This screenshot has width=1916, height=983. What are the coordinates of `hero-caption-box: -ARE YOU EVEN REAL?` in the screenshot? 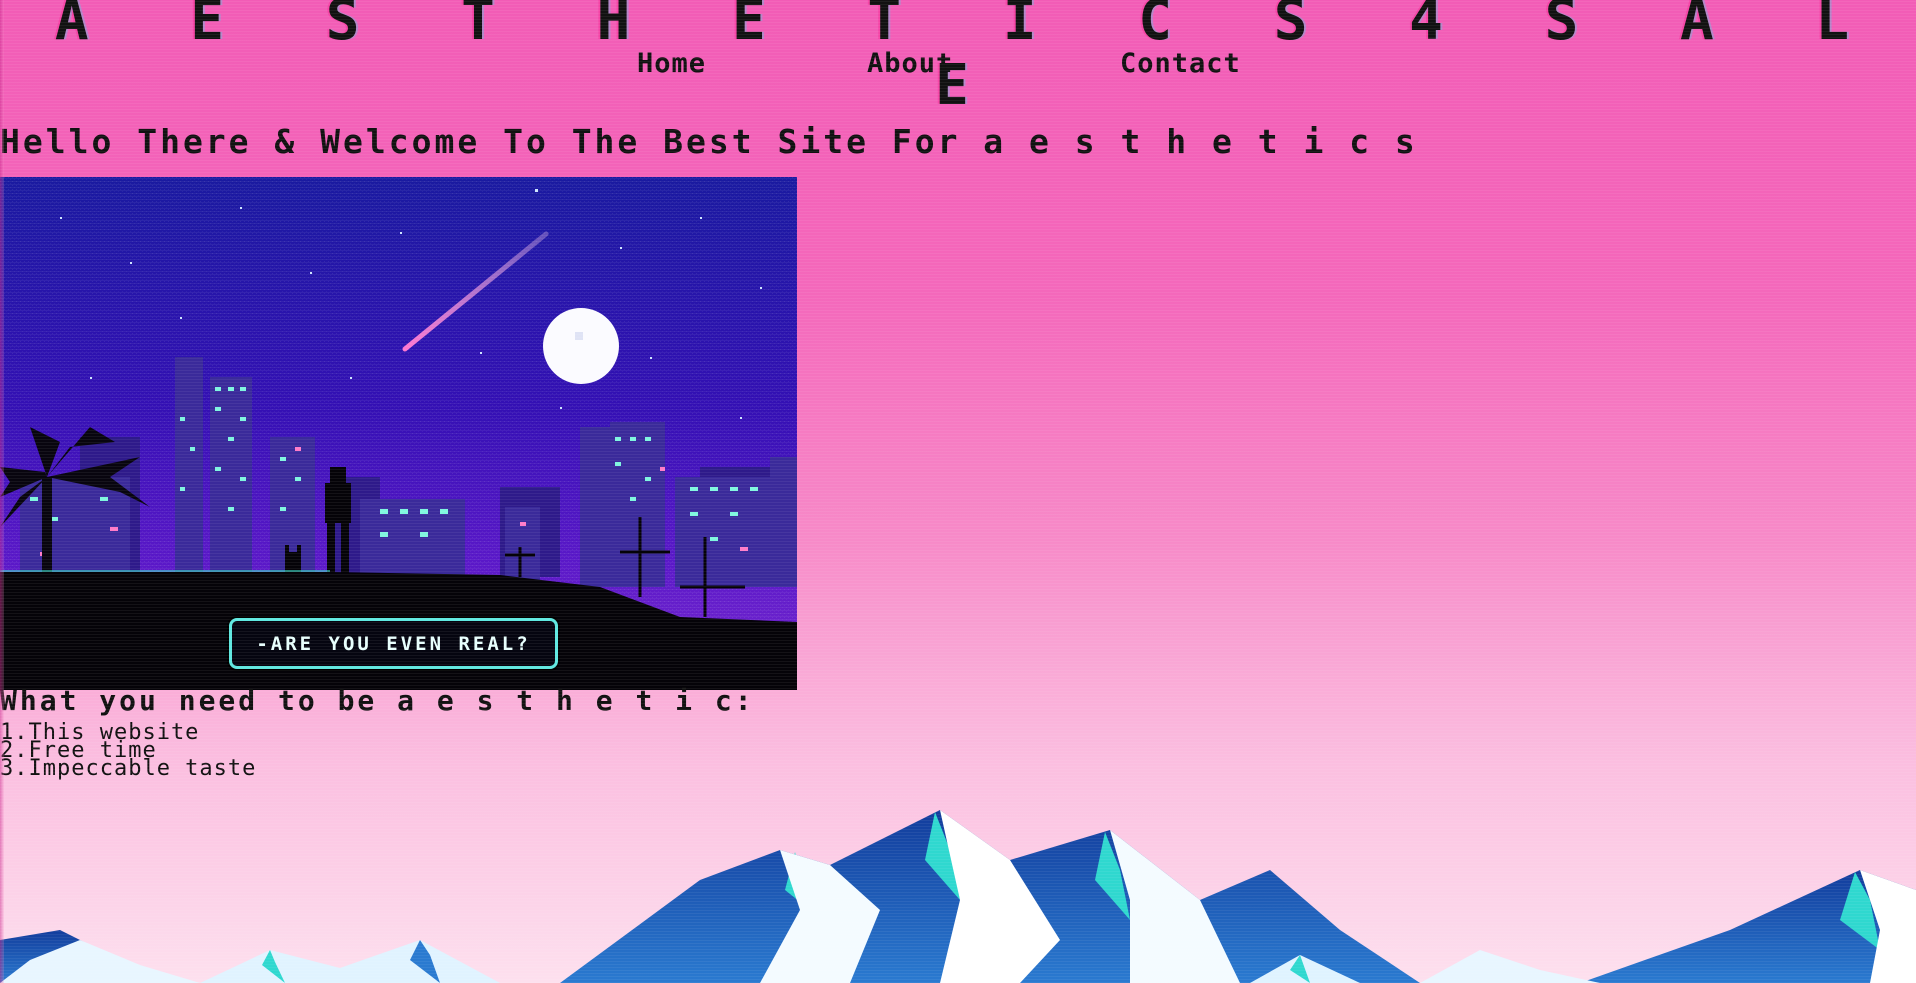 It's located at (393, 643).